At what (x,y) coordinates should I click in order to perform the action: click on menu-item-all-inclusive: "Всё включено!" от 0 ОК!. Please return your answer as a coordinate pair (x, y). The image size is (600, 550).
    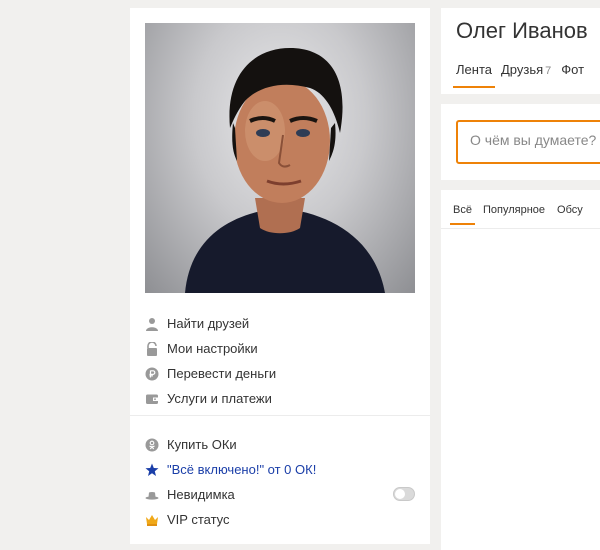
    Looking at the image, I should click on (287, 469).